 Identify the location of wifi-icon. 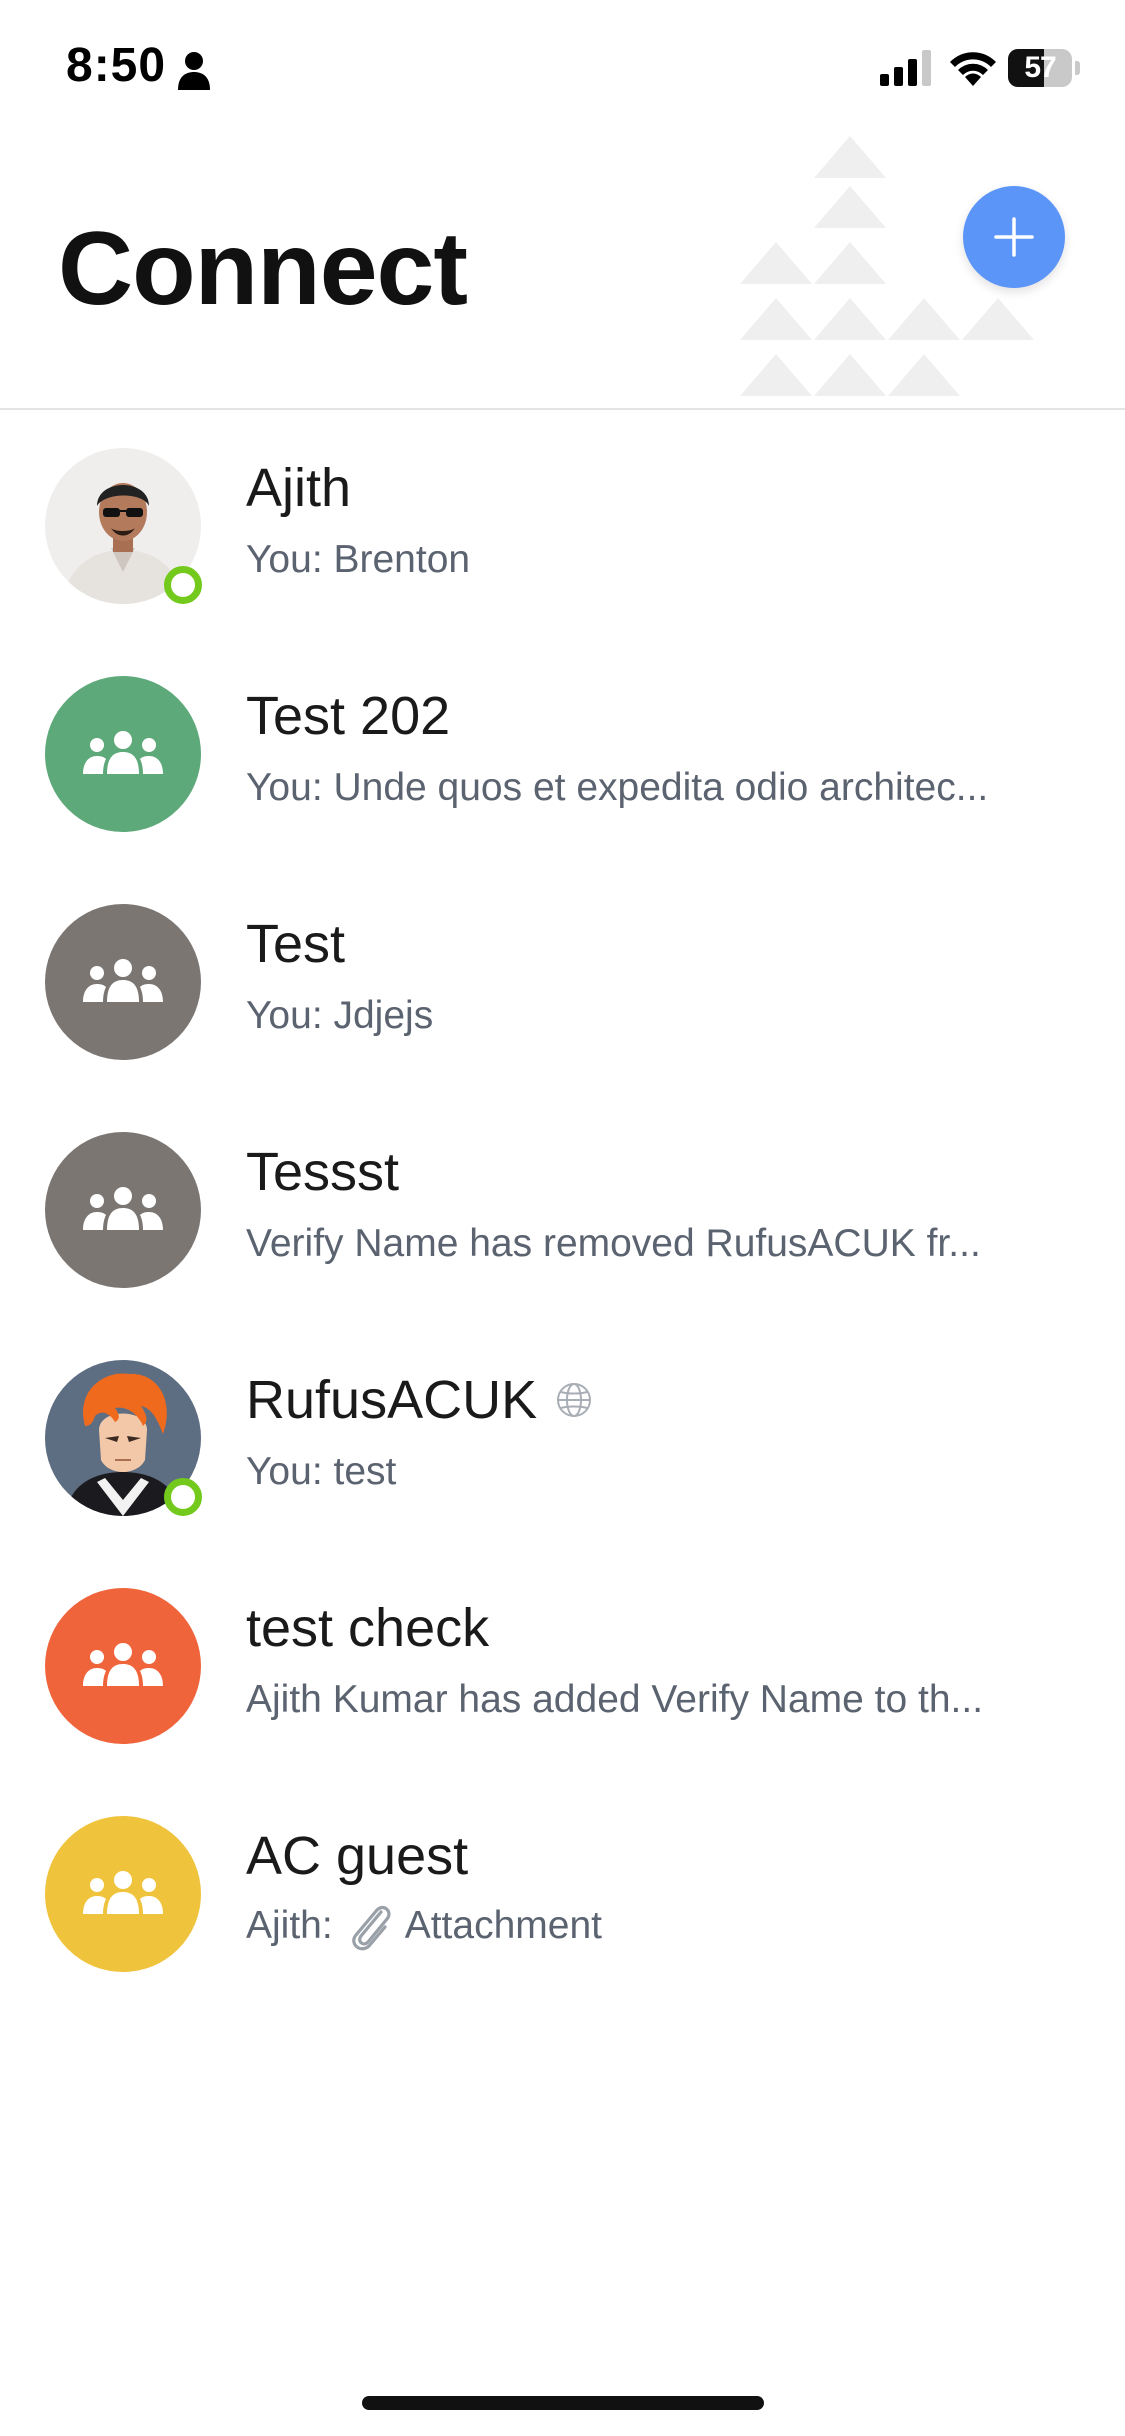
(973, 69).